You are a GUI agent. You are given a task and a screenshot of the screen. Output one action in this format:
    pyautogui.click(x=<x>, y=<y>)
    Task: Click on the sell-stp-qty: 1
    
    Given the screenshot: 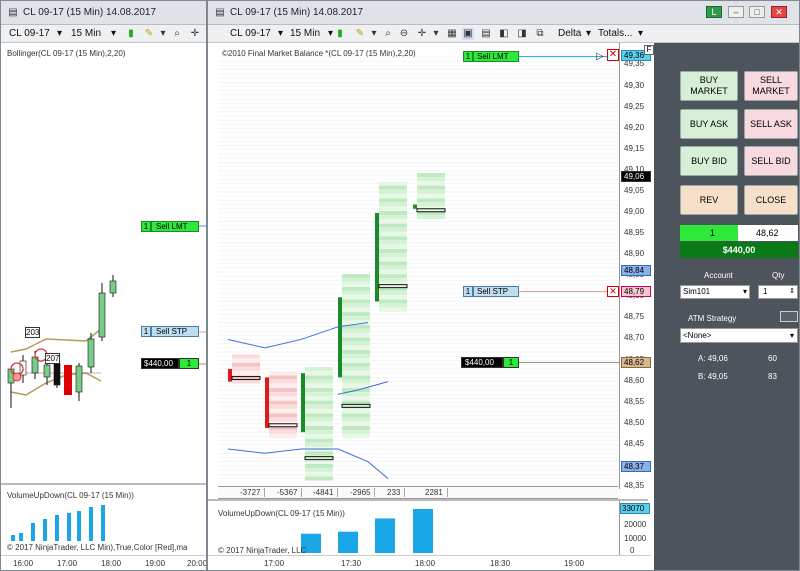 What is the action you would take?
    pyautogui.click(x=468, y=291)
    